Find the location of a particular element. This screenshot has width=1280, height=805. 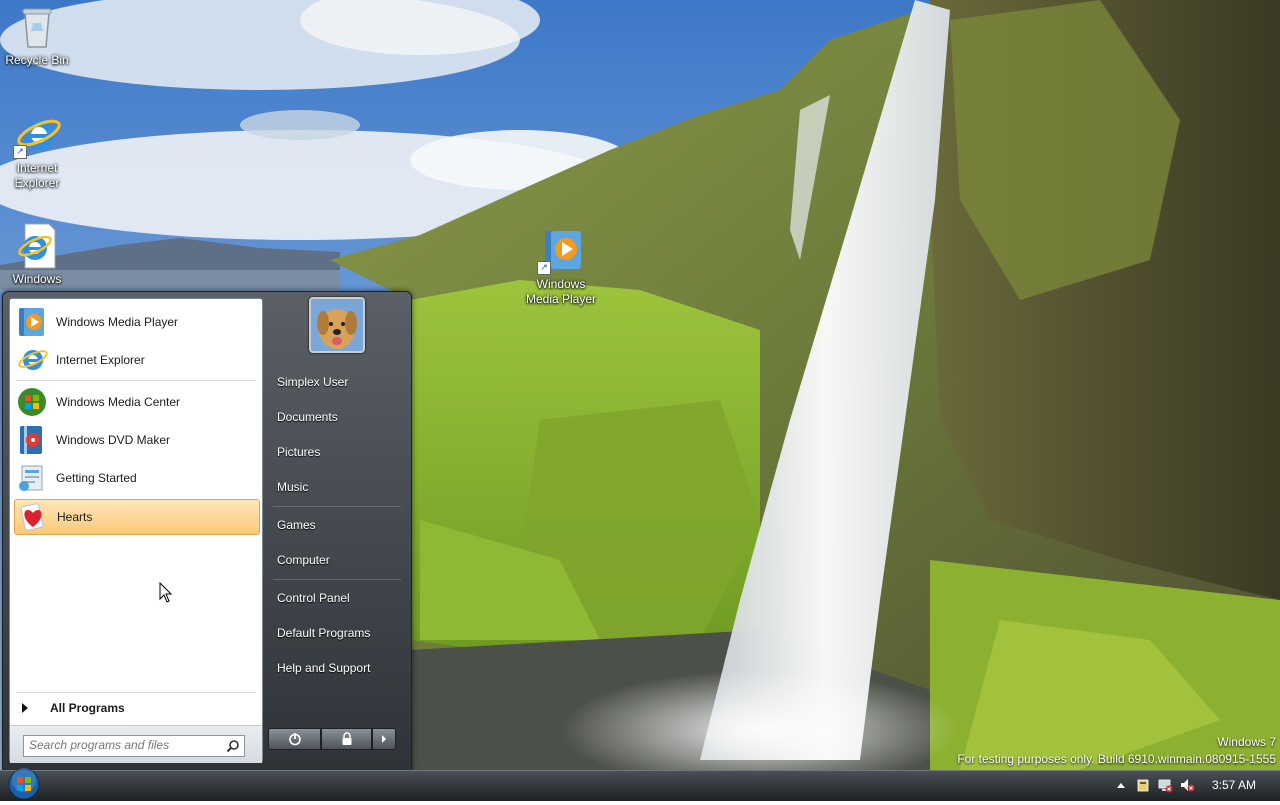

program-label: Windows Media Player is located at coordinates (117, 322).